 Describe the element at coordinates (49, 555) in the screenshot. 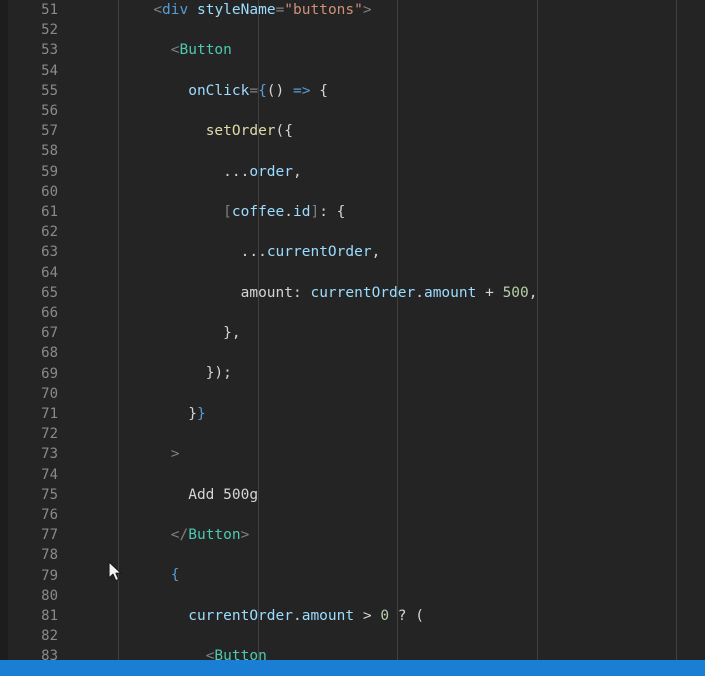

I see `line-number: 78` at that location.